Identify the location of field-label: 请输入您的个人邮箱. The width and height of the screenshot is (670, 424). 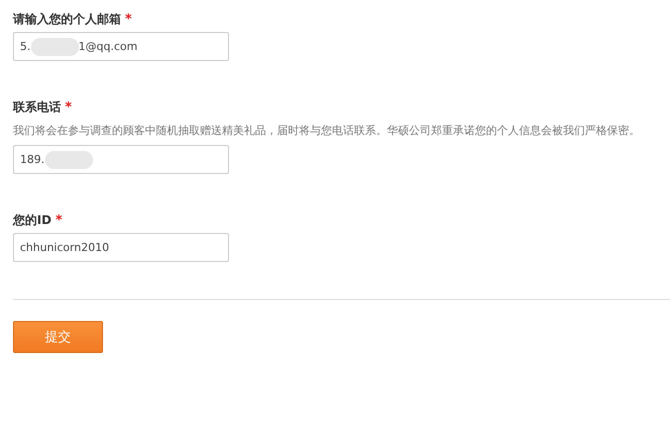
(67, 19).